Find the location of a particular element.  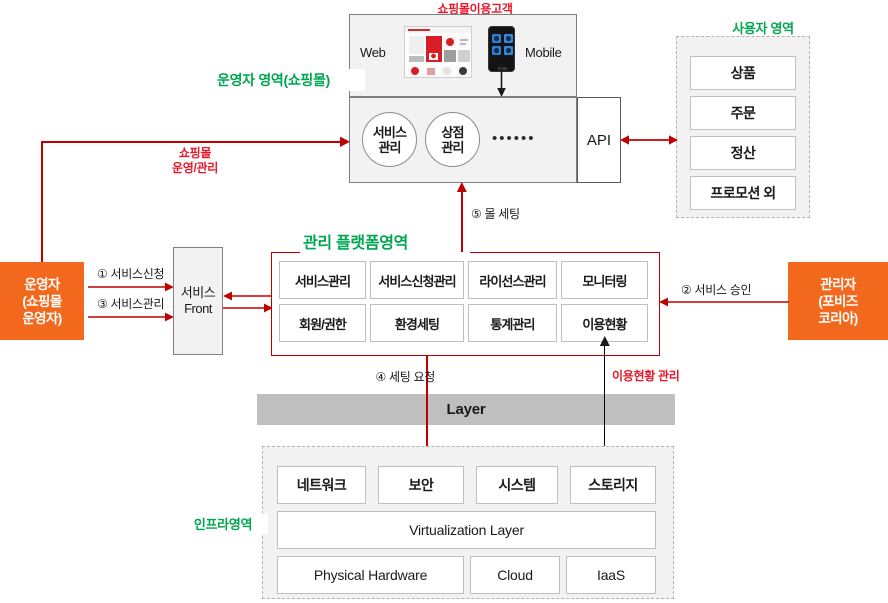

infra-cell-storage-label: 스토리지 is located at coordinates (613, 485).